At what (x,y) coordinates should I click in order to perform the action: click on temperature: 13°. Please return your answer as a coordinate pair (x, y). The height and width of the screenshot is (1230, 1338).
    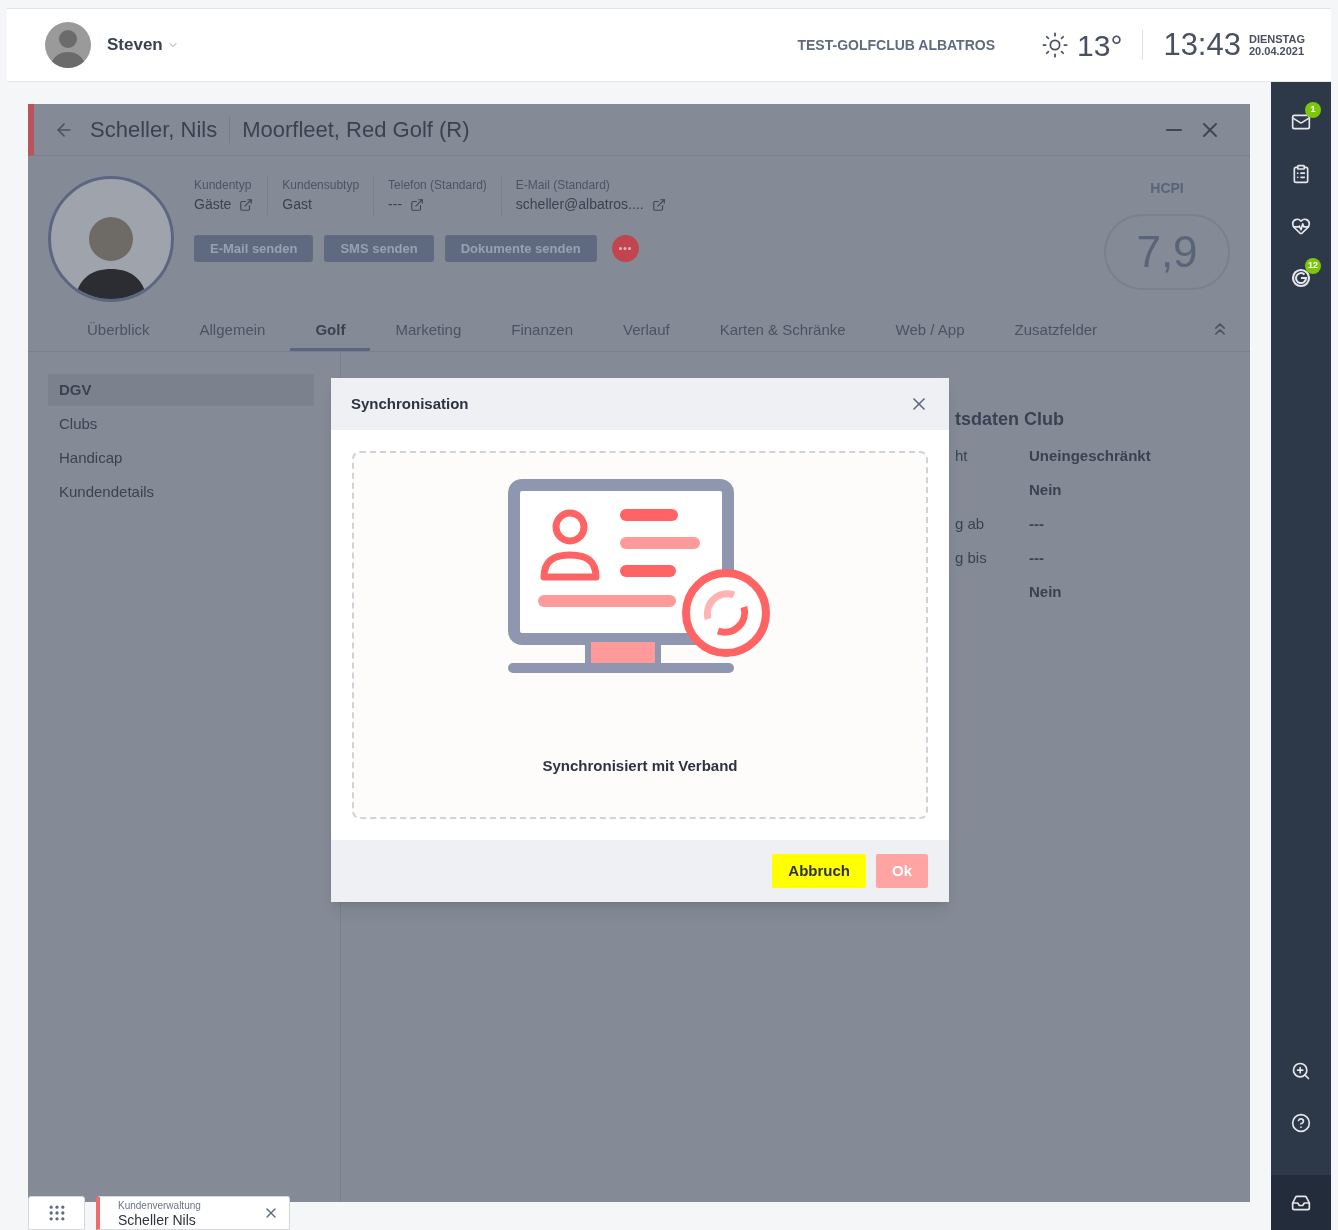
    Looking at the image, I should click on (1100, 45).